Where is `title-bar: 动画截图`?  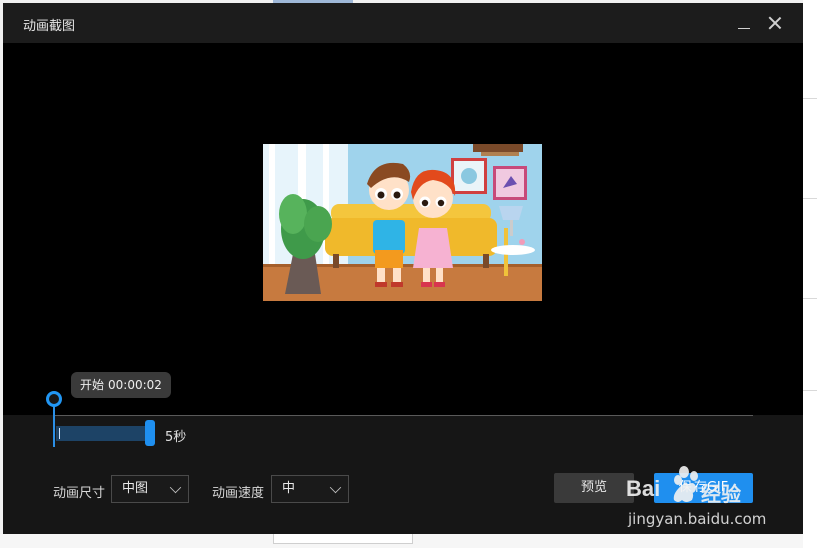 title-bar: 动画截图 is located at coordinates (403, 23).